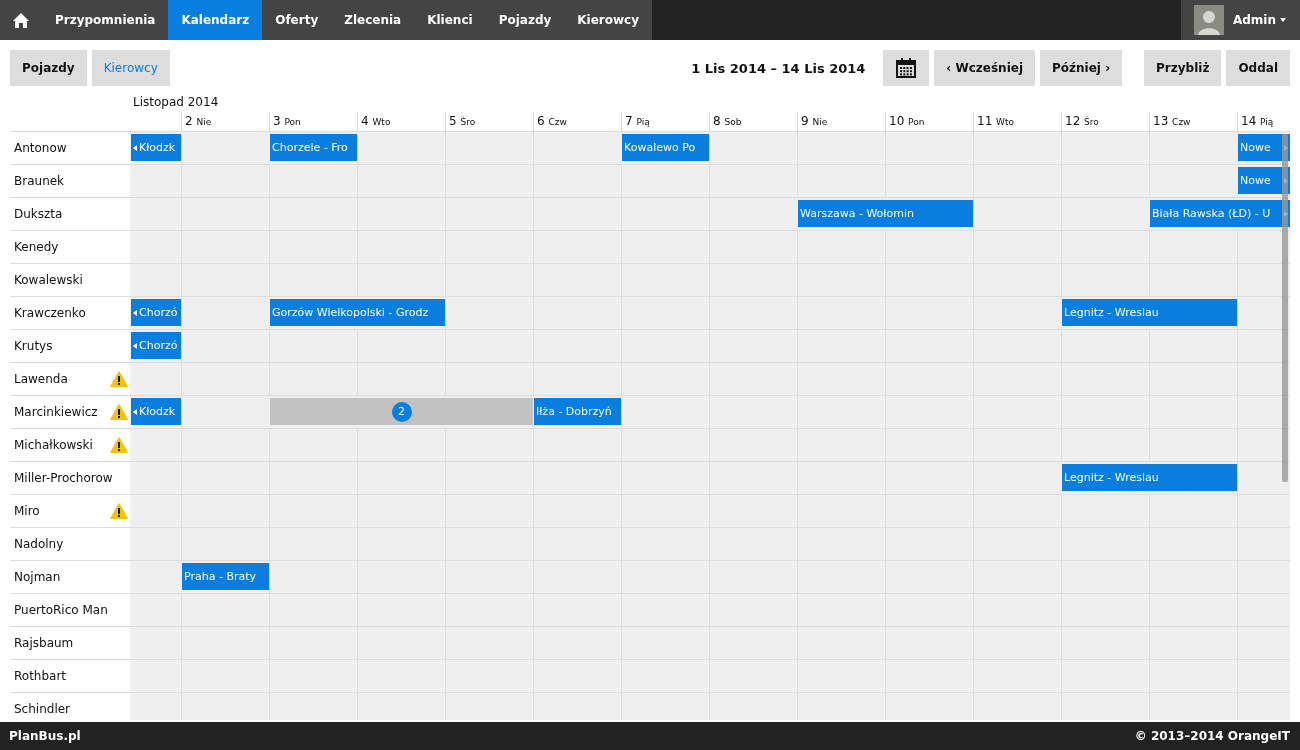 The height and width of the screenshot is (750, 1300). Describe the element at coordinates (63, 478) in the screenshot. I see `driver-name: Miller-Prochorow` at that location.